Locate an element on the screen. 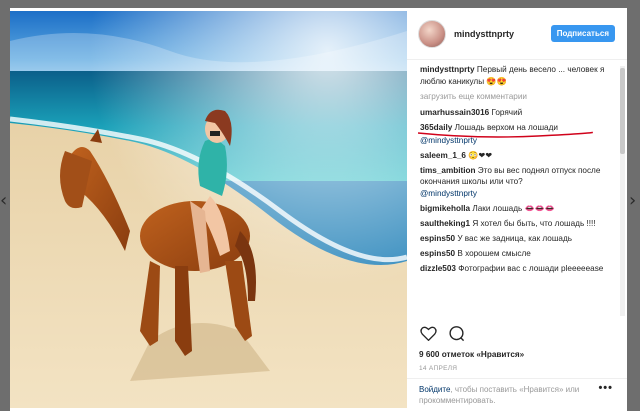  comment: bigmikeholla Лаки лошадь 👄👄👄 is located at coordinates (517, 209).